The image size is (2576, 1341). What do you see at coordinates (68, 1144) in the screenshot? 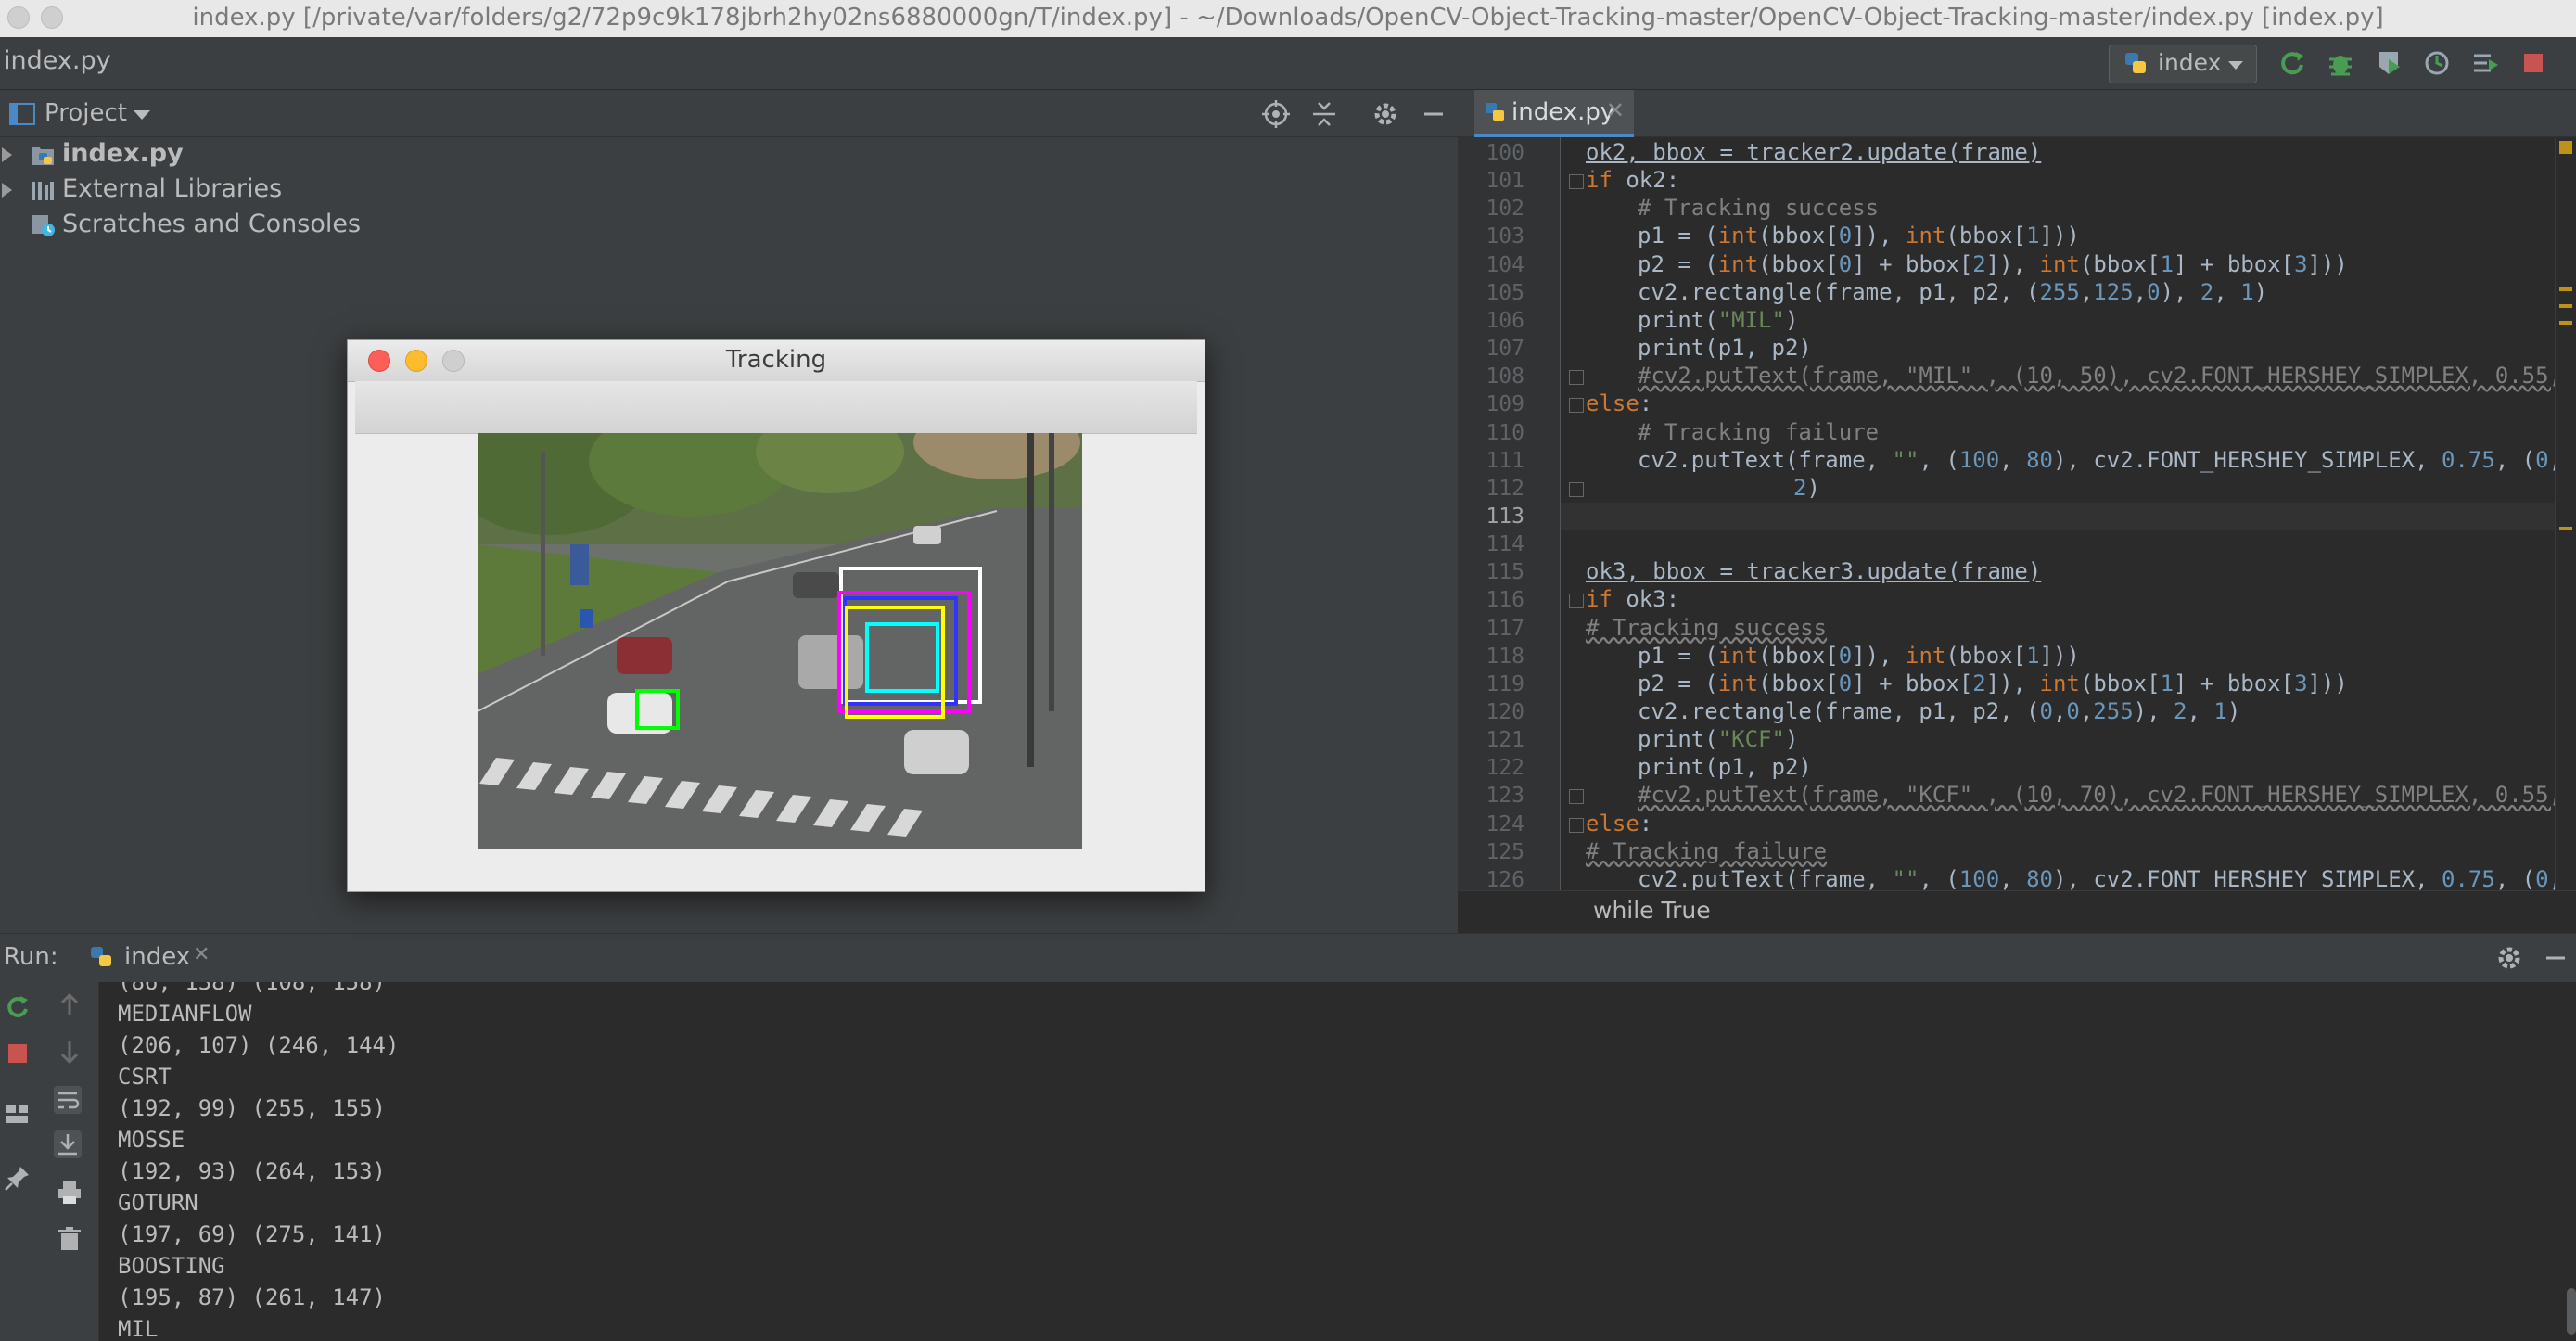
I see `scroll-to-end-icon` at bounding box center [68, 1144].